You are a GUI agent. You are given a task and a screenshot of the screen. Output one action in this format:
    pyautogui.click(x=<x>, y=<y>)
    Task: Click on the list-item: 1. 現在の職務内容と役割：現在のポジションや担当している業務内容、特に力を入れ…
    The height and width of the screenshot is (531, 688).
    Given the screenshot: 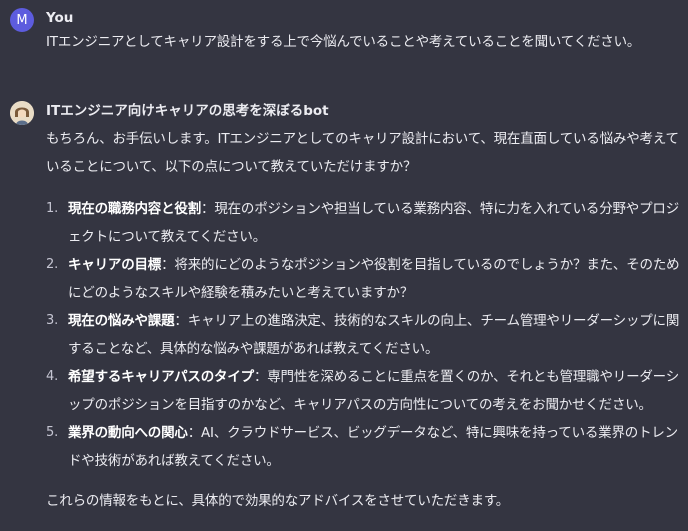 What is the action you would take?
    pyautogui.click(x=363, y=223)
    